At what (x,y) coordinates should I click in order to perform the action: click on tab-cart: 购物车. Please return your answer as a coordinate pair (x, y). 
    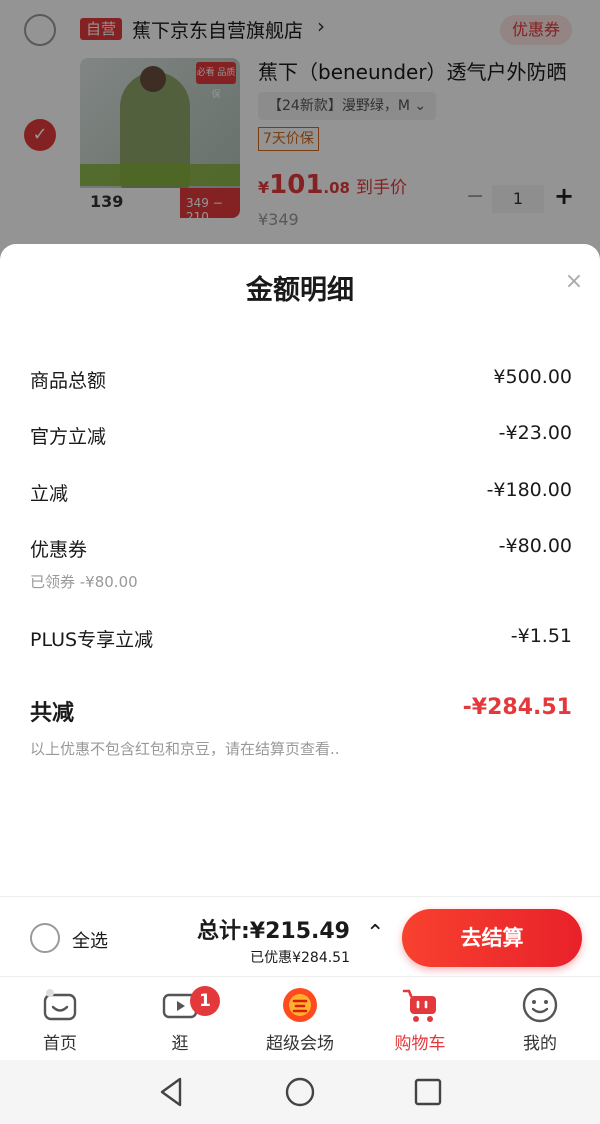
    Looking at the image, I should click on (420, 1019).